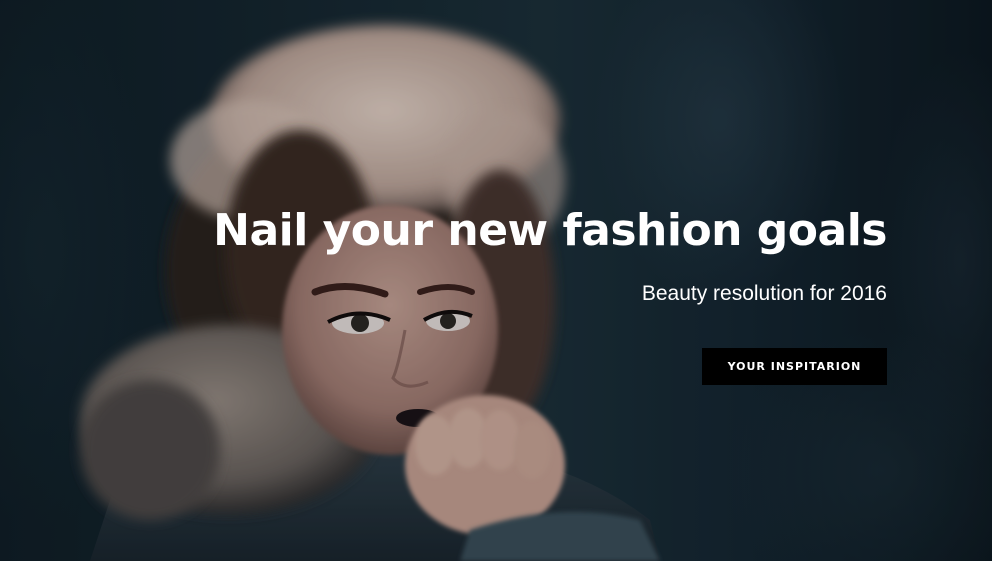 The image size is (992, 561). What do you see at coordinates (794, 366) in the screenshot?
I see `your-inspiration-button: YOUR INSPITARION` at bounding box center [794, 366].